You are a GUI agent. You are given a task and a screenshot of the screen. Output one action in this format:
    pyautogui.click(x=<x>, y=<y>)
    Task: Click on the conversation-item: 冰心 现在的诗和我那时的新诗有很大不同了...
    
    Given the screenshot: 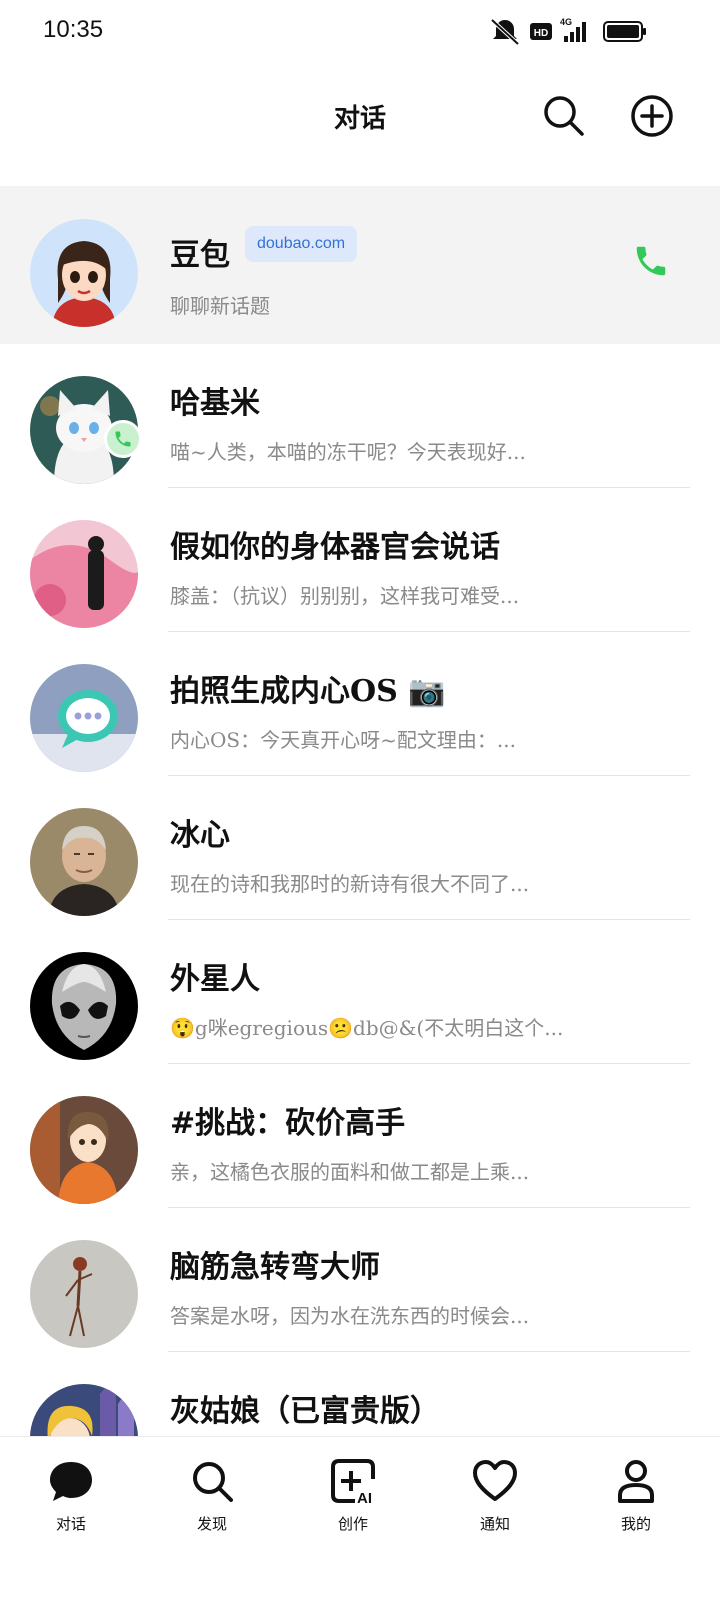 What is the action you would take?
    pyautogui.click(x=360, y=848)
    